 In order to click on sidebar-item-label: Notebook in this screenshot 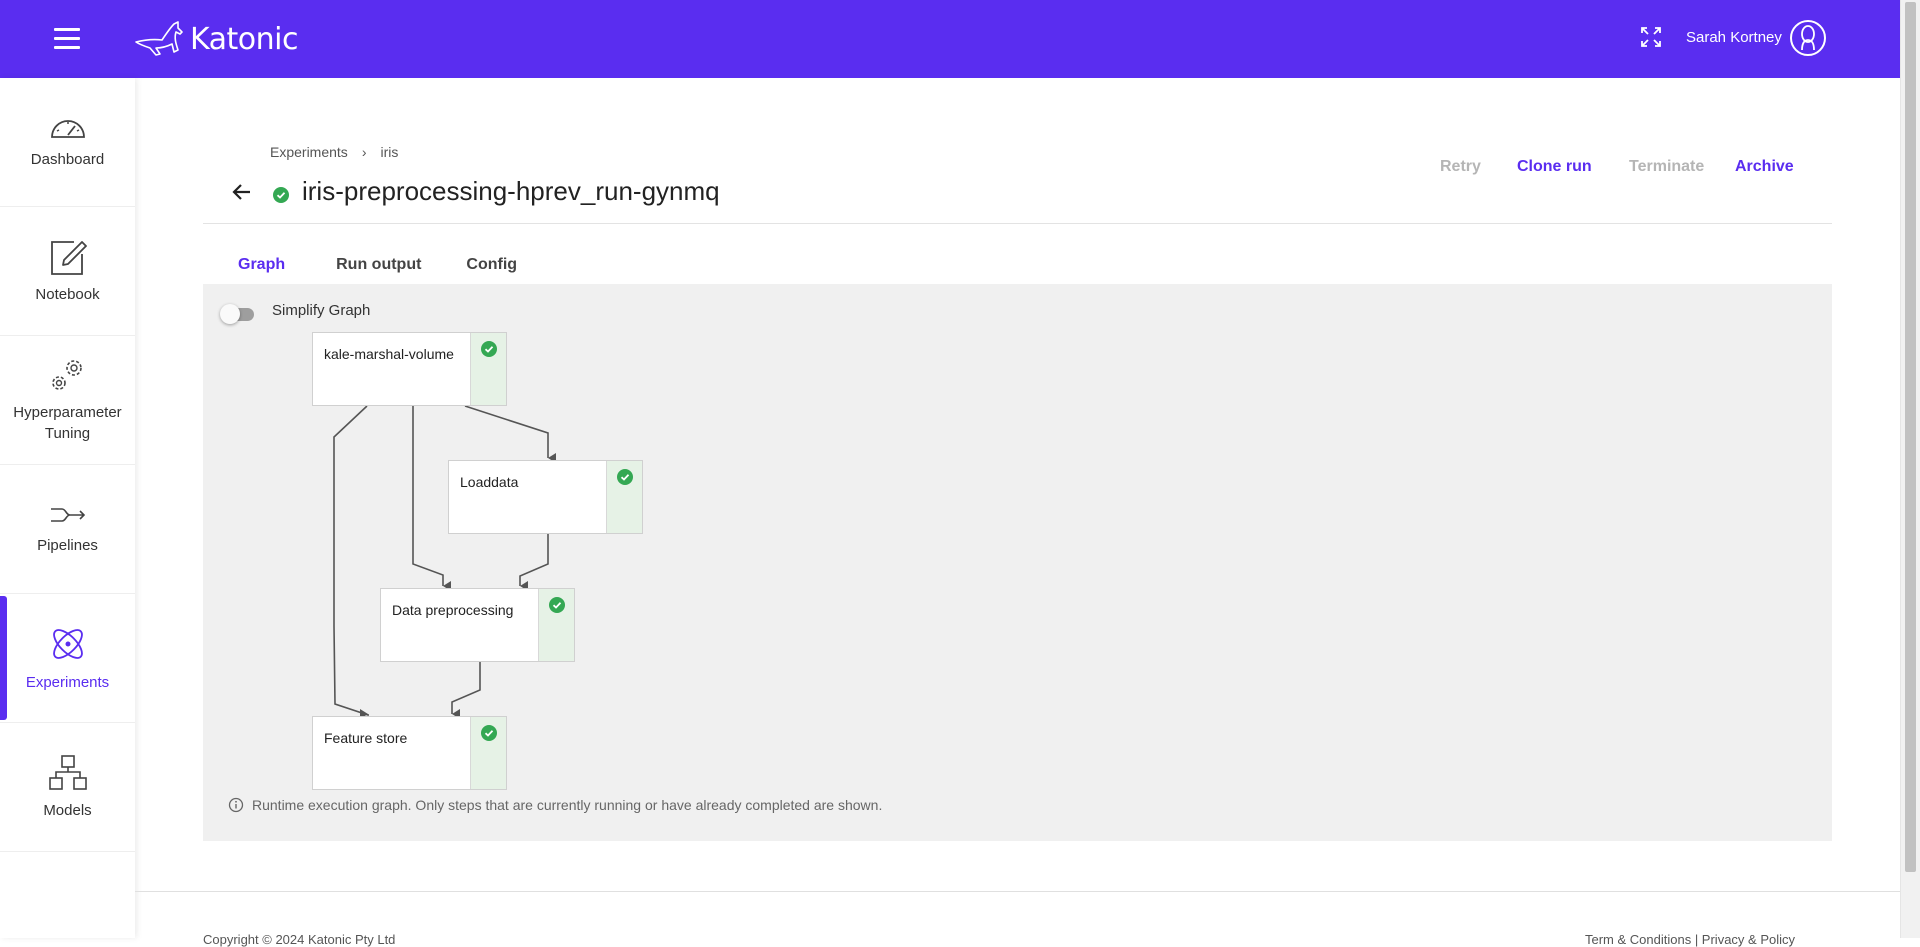, I will do `click(67, 294)`.